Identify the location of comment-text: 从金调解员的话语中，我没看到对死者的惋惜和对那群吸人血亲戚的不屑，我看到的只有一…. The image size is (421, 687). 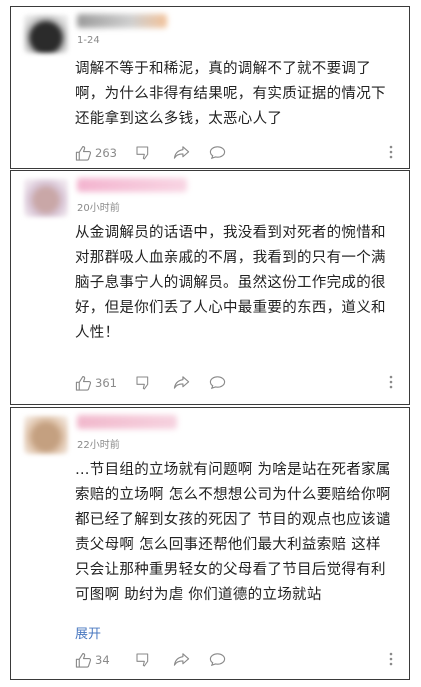
(230, 283).